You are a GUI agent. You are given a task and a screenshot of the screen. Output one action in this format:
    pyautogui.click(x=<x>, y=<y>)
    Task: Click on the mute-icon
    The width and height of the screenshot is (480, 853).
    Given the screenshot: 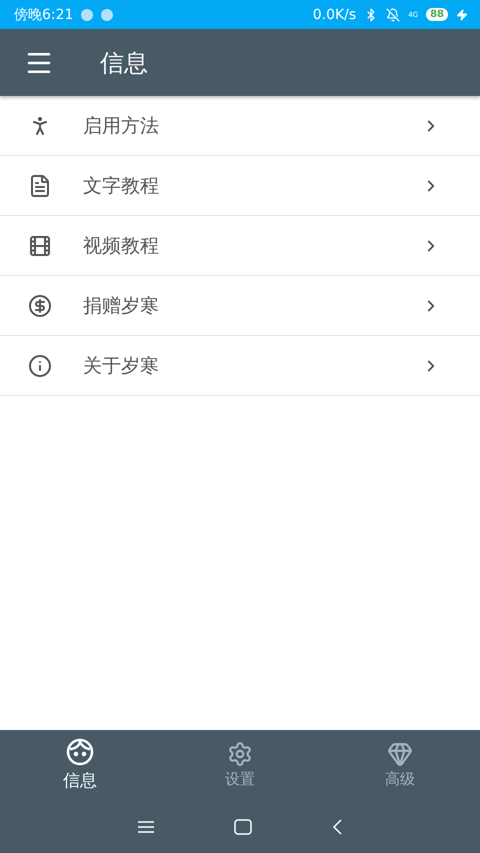 What is the action you would take?
    pyautogui.click(x=393, y=15)
    